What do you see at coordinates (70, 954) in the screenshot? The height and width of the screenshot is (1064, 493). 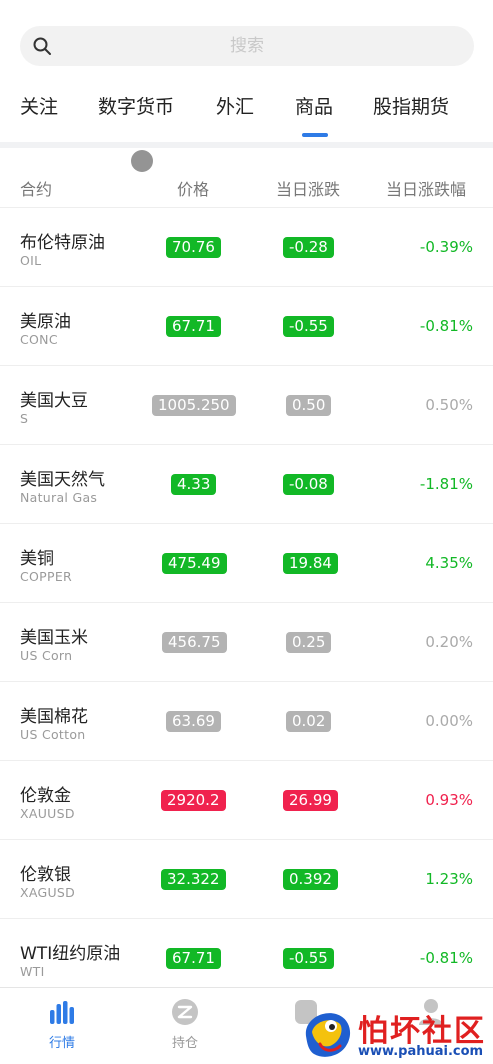 I see `contract-name: WTI纽约原油` at bounding box center [70, 954].